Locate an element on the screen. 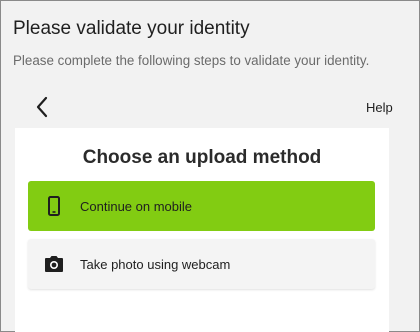 Image resolution: width=420 pixels, height=332 pixels. take-photo-webcam-button: Take photo using webcam is located at coordinates (201, 264).